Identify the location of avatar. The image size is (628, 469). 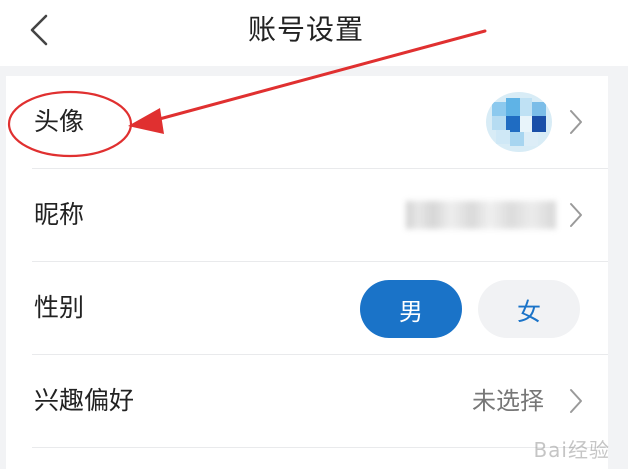
(519, 122).